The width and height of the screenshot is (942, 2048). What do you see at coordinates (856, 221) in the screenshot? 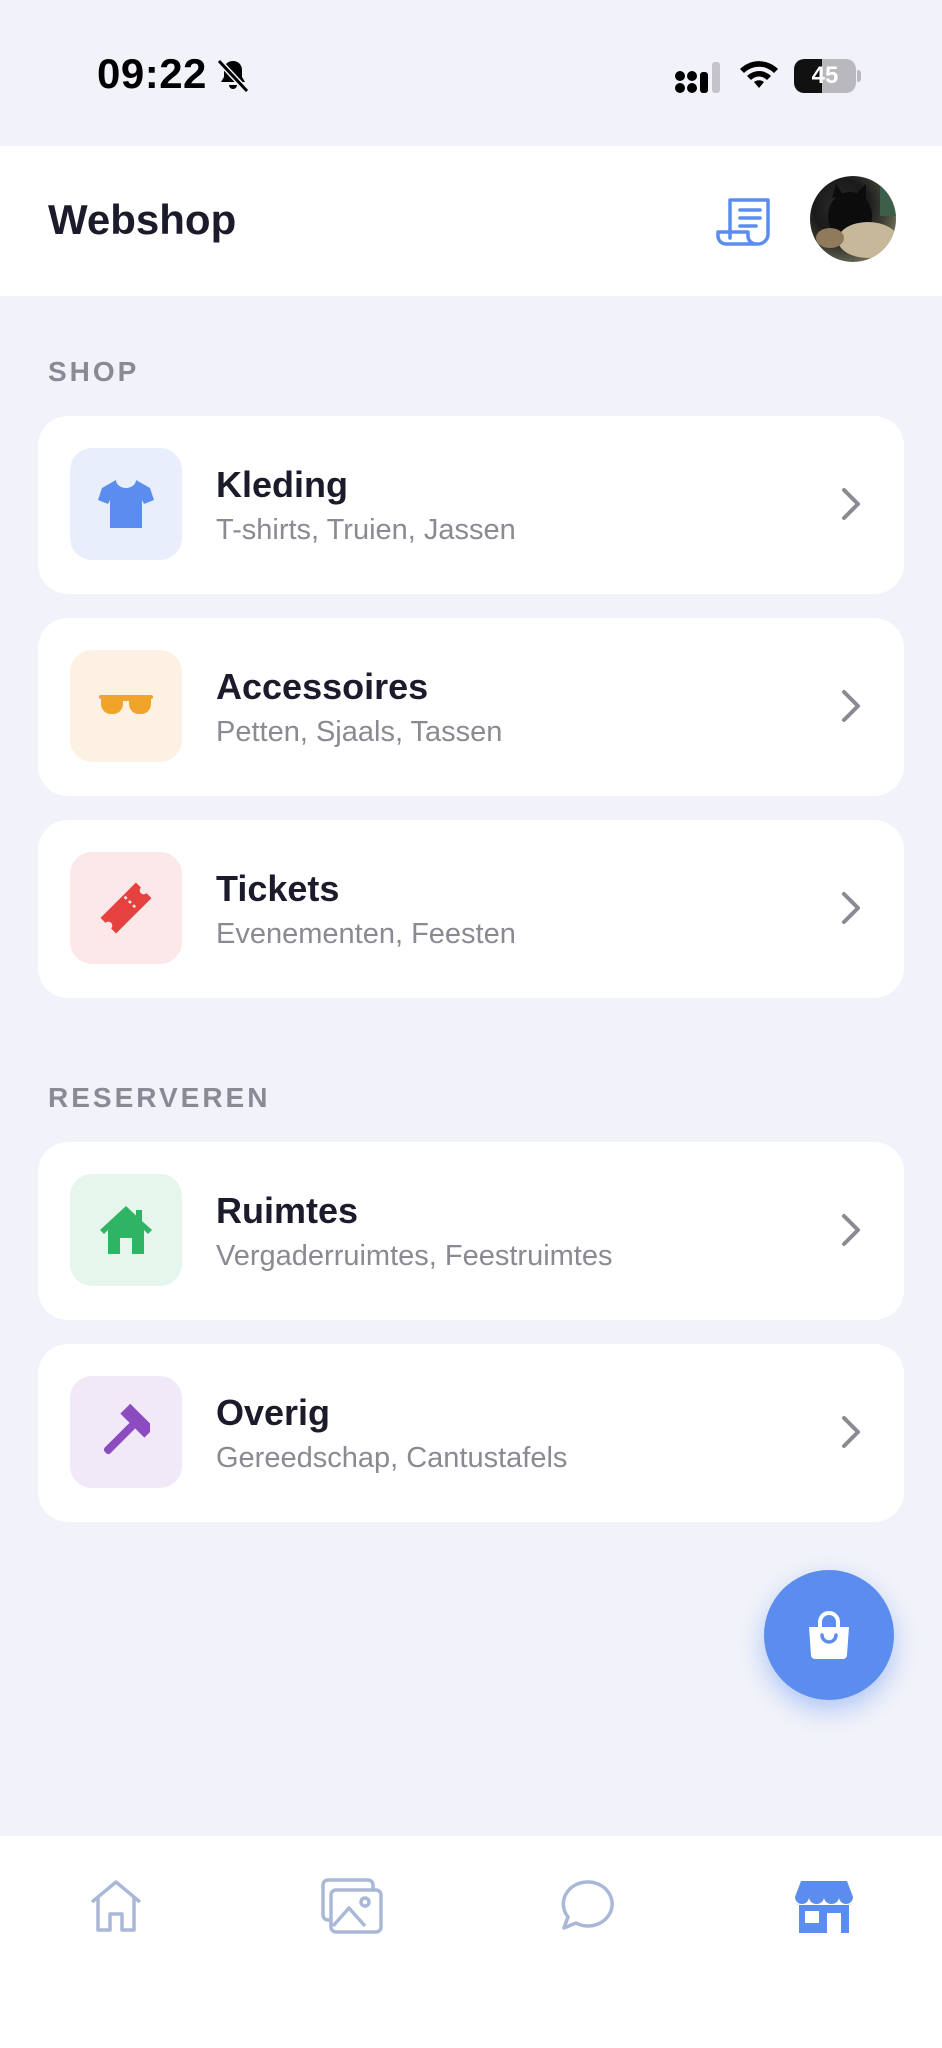
I see `avatar-photo` at bounding box center [856, 221].